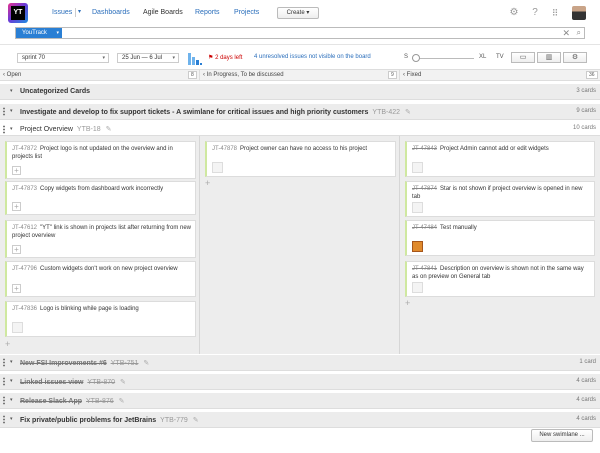 The height and width of the screenshot is (453, 600). What do you see at coordinates (148, 58) in the screenshot?
I see `date-range-select: 25 Jun — 6 Jul ▾` at bounding box center [148, 58].